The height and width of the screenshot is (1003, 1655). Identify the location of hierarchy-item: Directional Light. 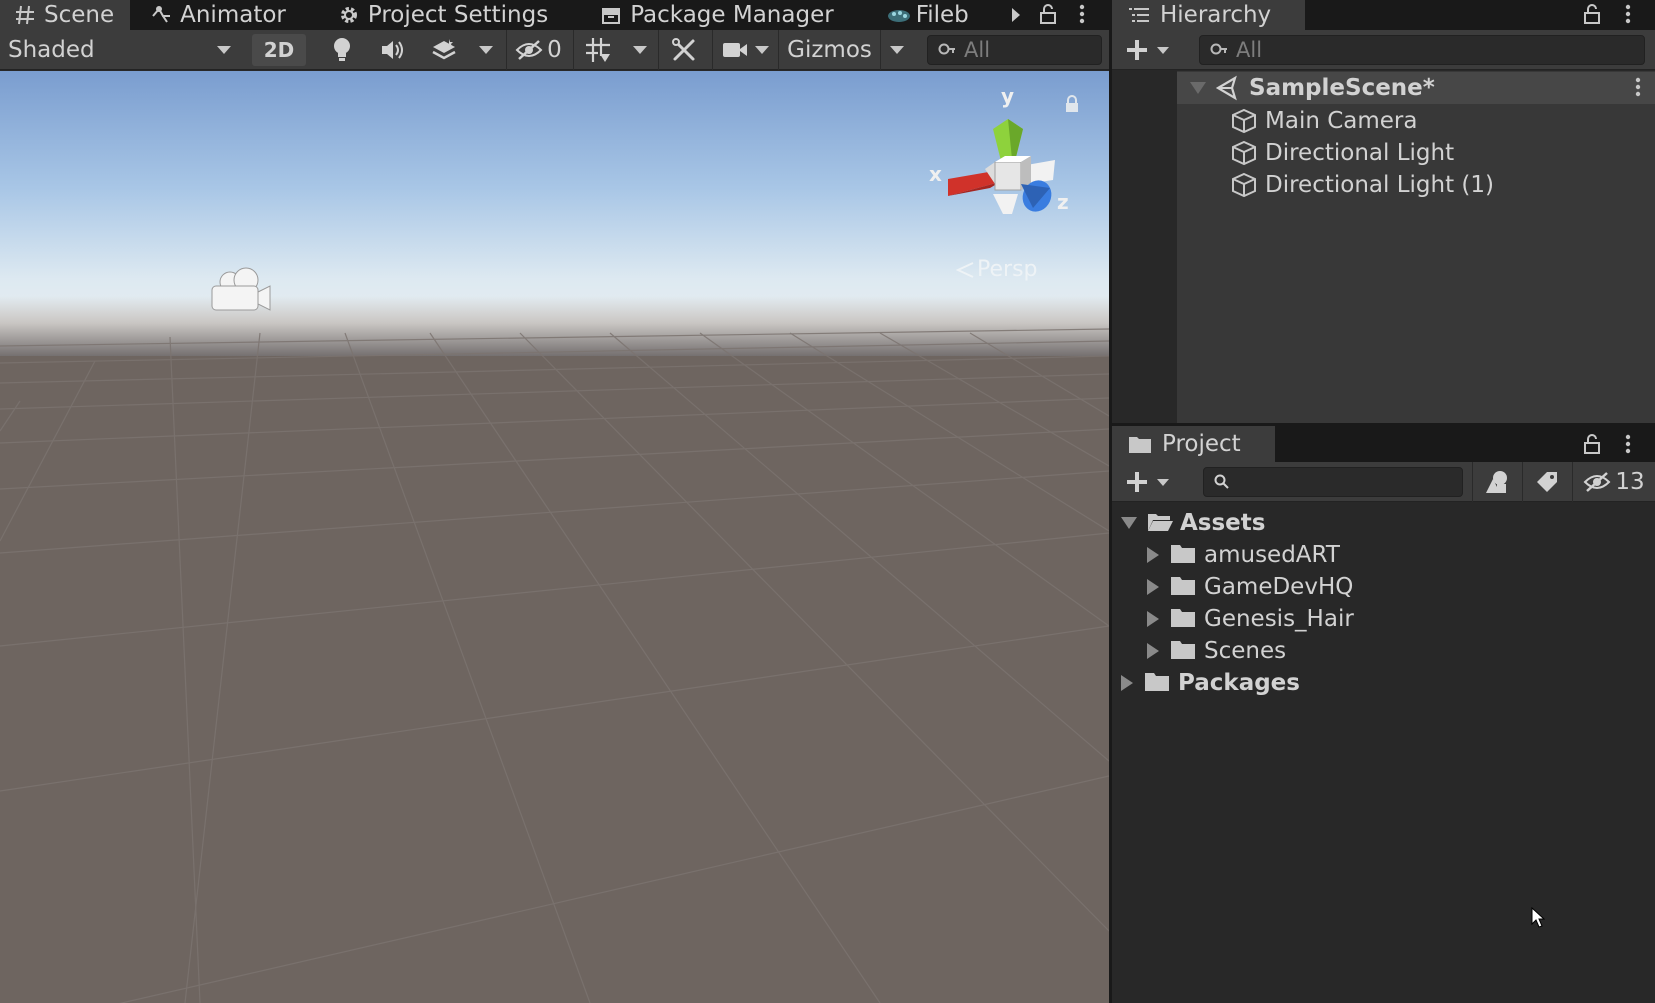
(1416, 153).